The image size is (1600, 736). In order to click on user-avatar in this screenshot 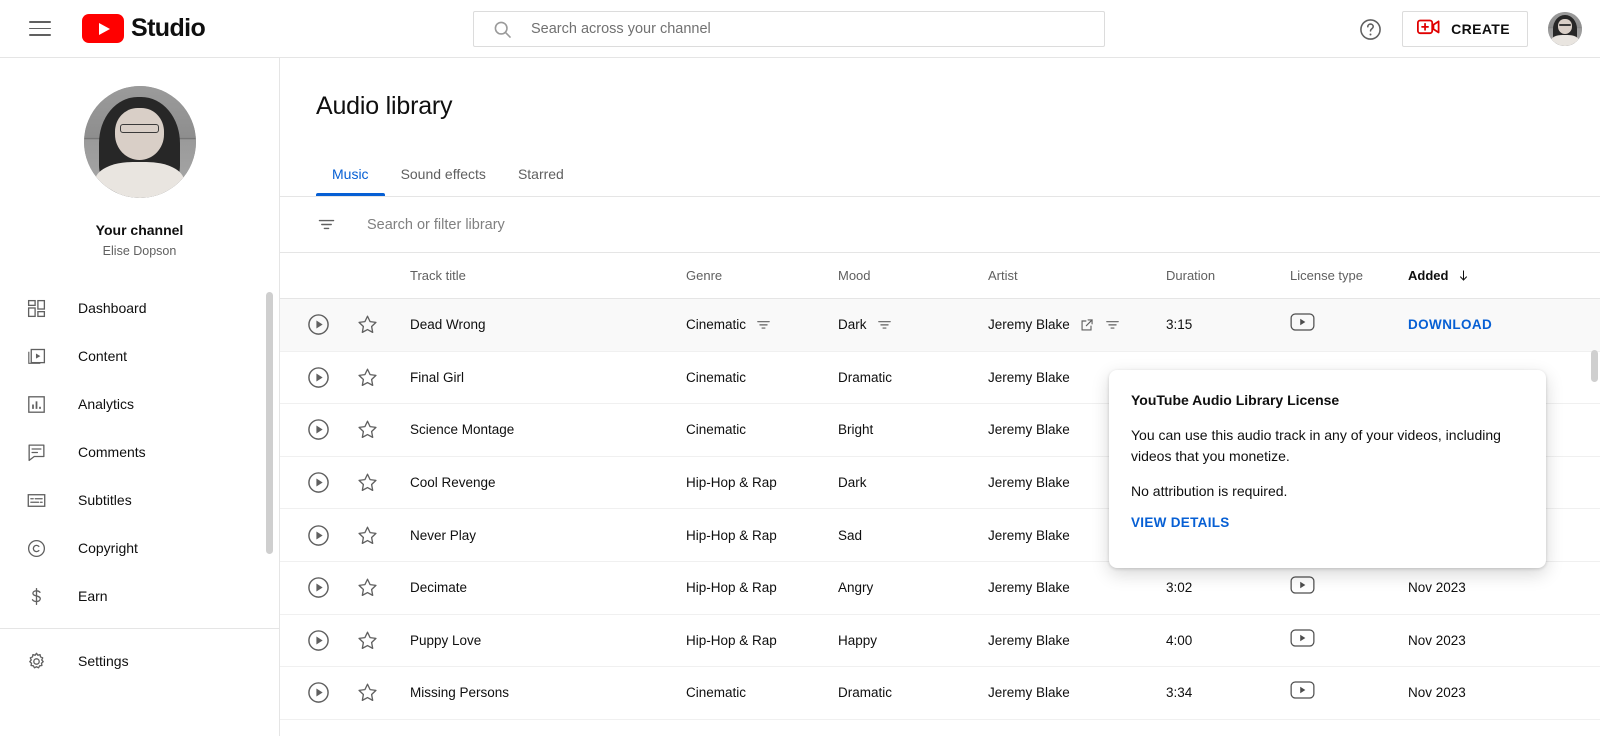, I will do `click(1565, 29)`.